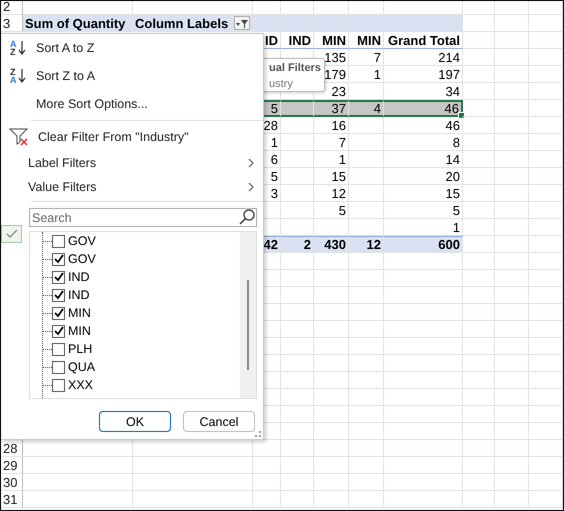  What do you see at coordinates (12, 8) in the screenshot?
I see `row-header: 2` at bounding box center [12, 8].